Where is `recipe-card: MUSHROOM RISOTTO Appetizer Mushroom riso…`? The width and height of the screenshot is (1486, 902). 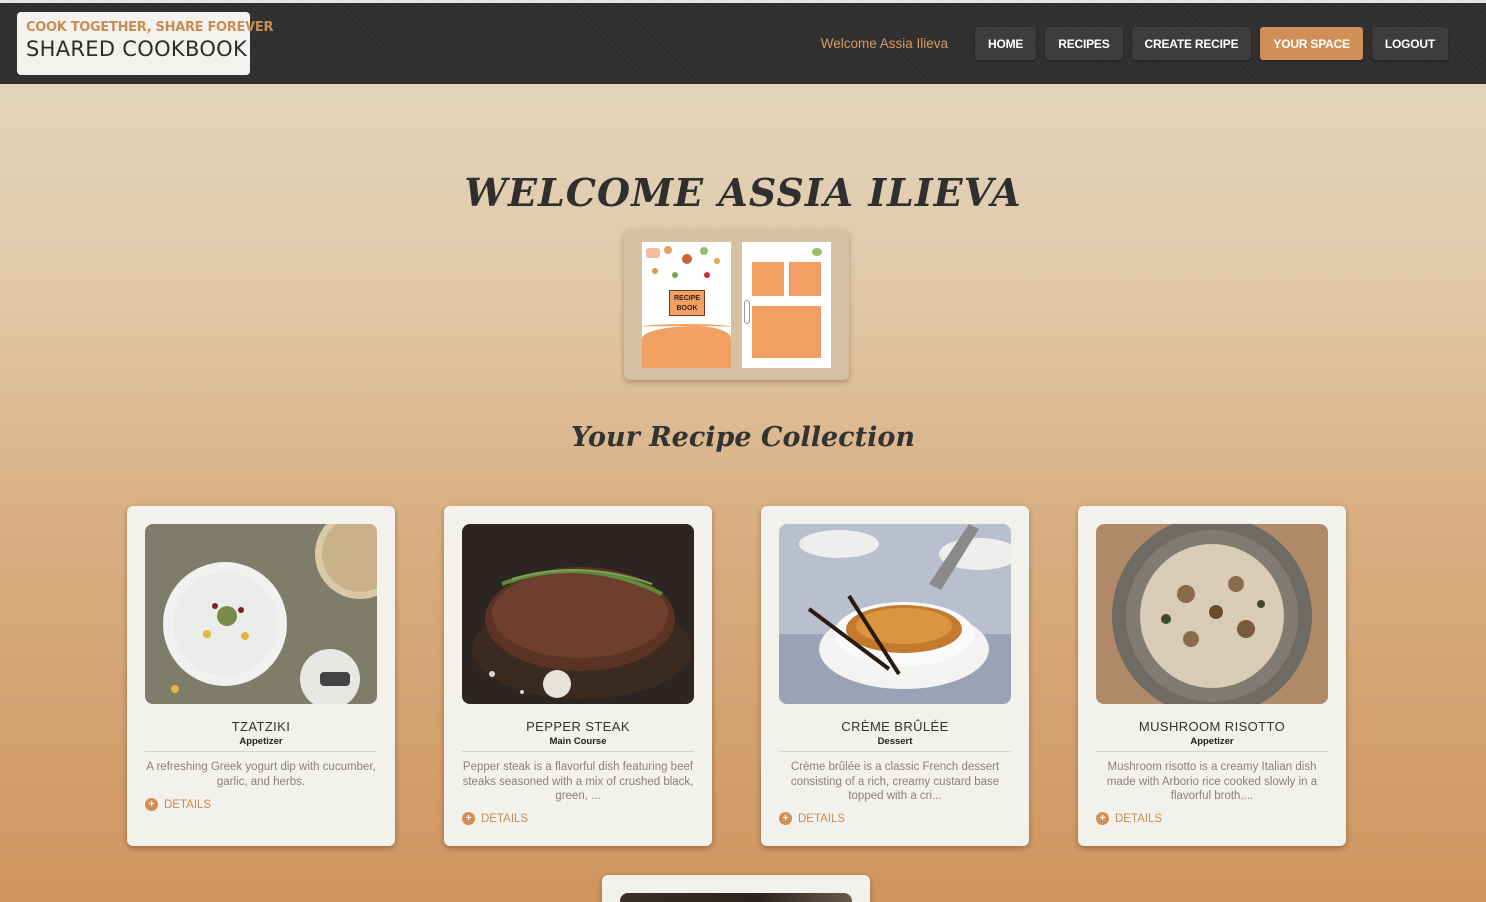 recipe-card: MUSHROOM RISOTTO Appetizer Mushroom riso… is located at coordinates (1212, 676).